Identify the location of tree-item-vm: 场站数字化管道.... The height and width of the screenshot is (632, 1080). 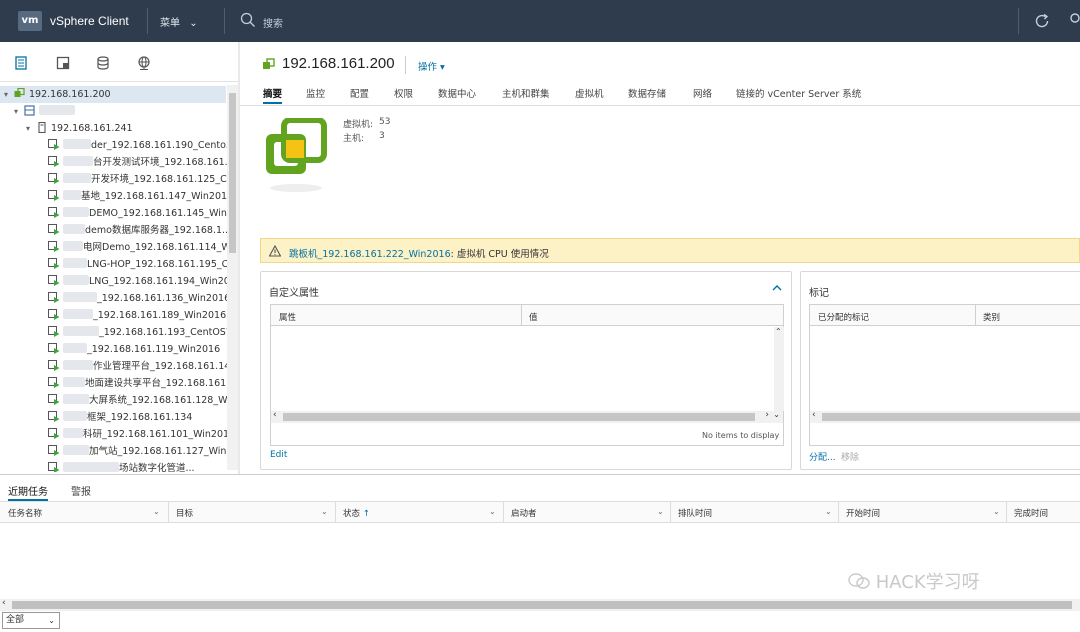
(121, 466).